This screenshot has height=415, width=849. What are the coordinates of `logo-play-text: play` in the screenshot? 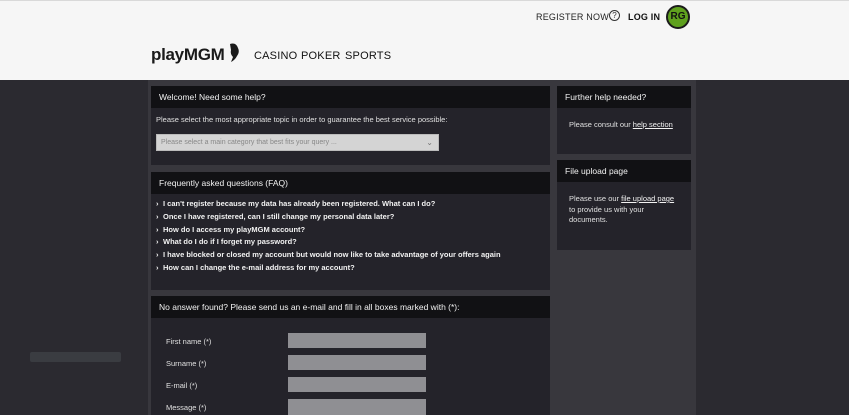 It's located at (167, 54).